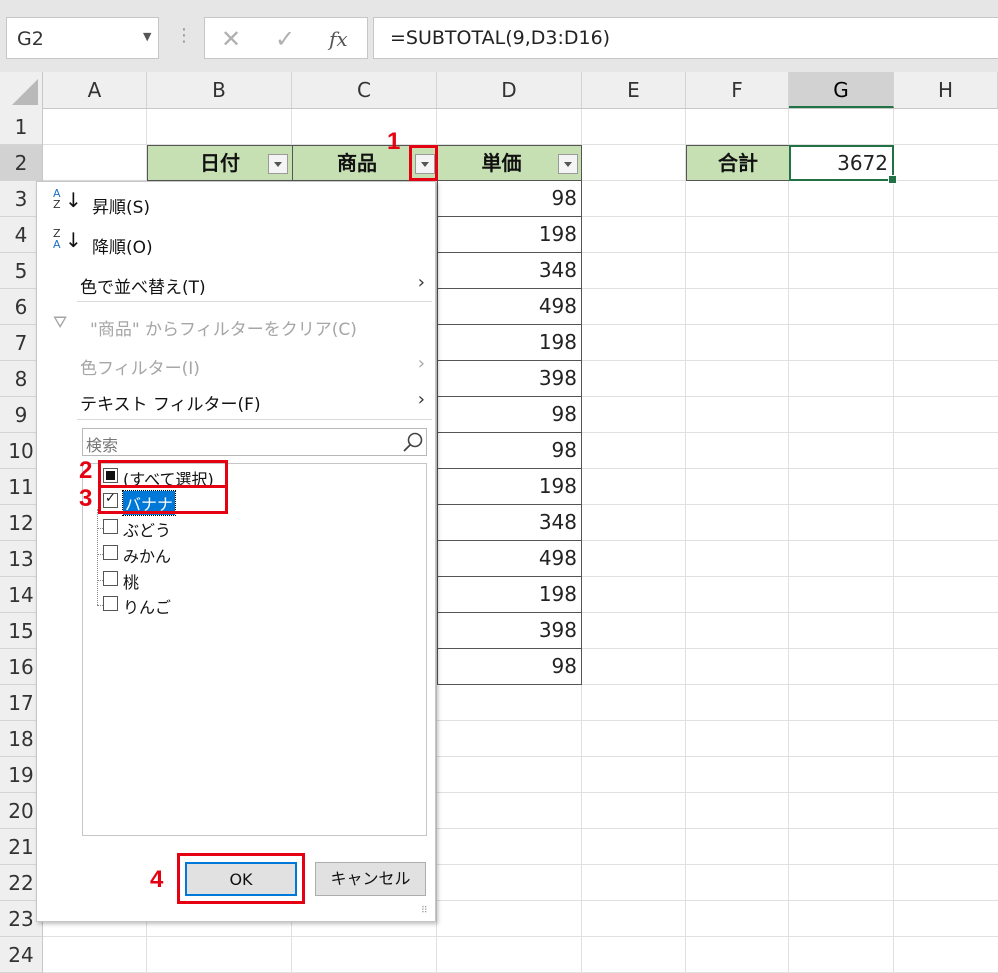 This screenshot has width=998, height=973. Describe the element at coordinates (738, 163) in the screenshot. I see `total-label-cell: 合計` at that location.